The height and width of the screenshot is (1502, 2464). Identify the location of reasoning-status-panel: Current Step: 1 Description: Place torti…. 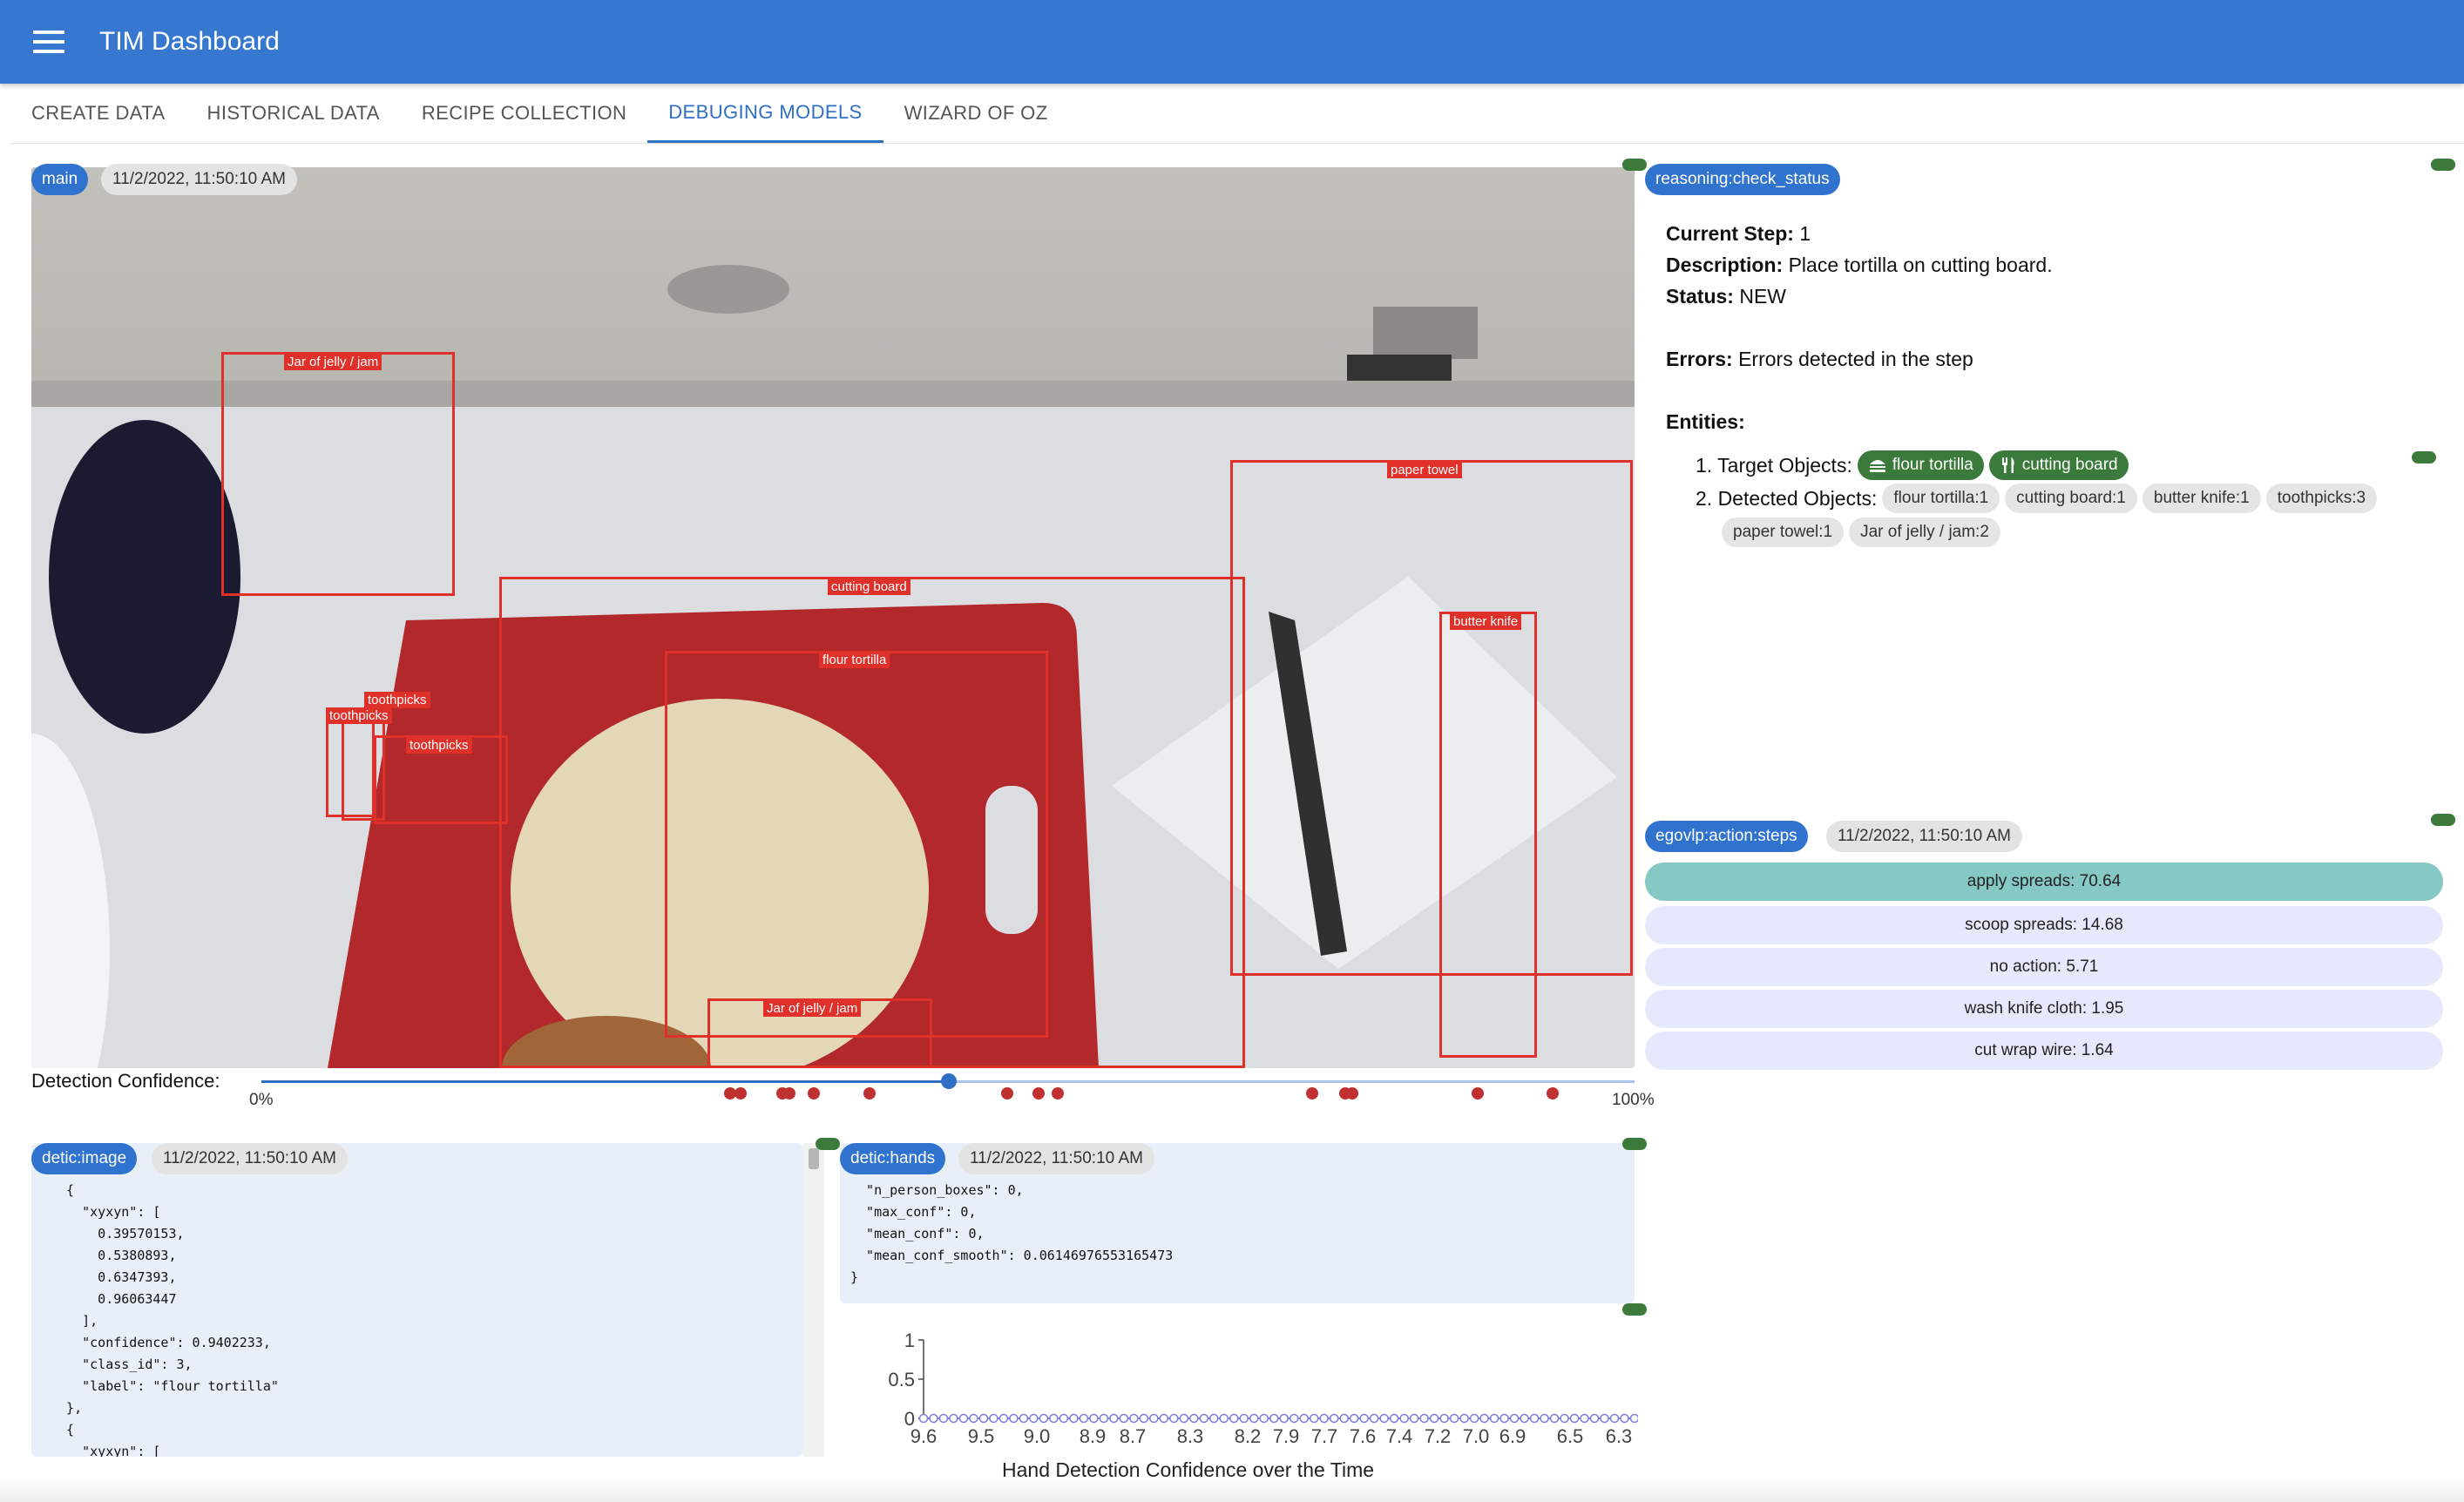
(2049, 382).